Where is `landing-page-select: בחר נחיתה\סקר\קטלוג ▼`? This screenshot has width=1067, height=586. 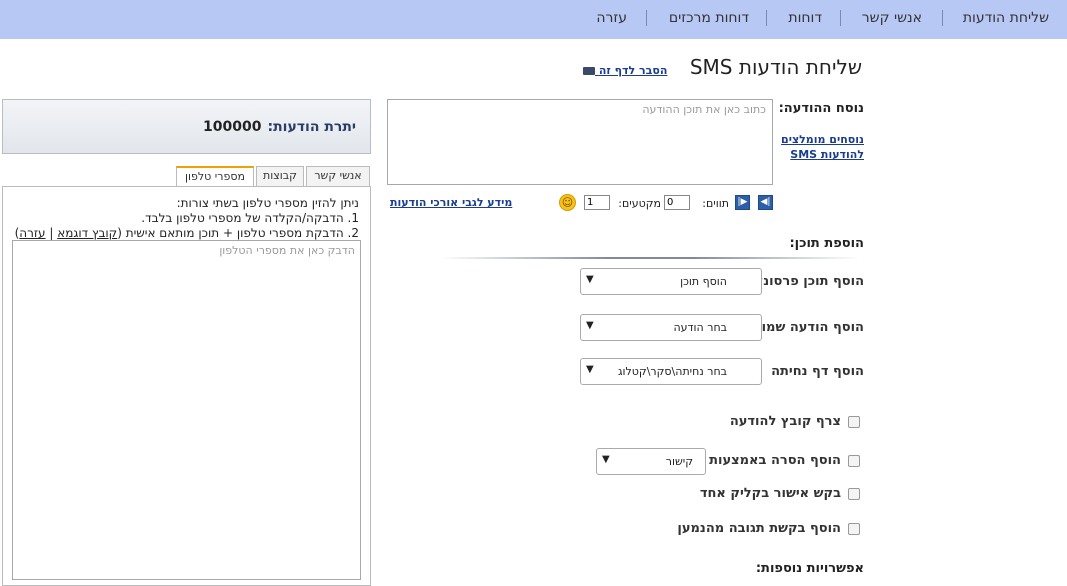 landing-page-select: בחר נחיתה\סקר\קטלוג ▼ is located at coordinates (671, 371).